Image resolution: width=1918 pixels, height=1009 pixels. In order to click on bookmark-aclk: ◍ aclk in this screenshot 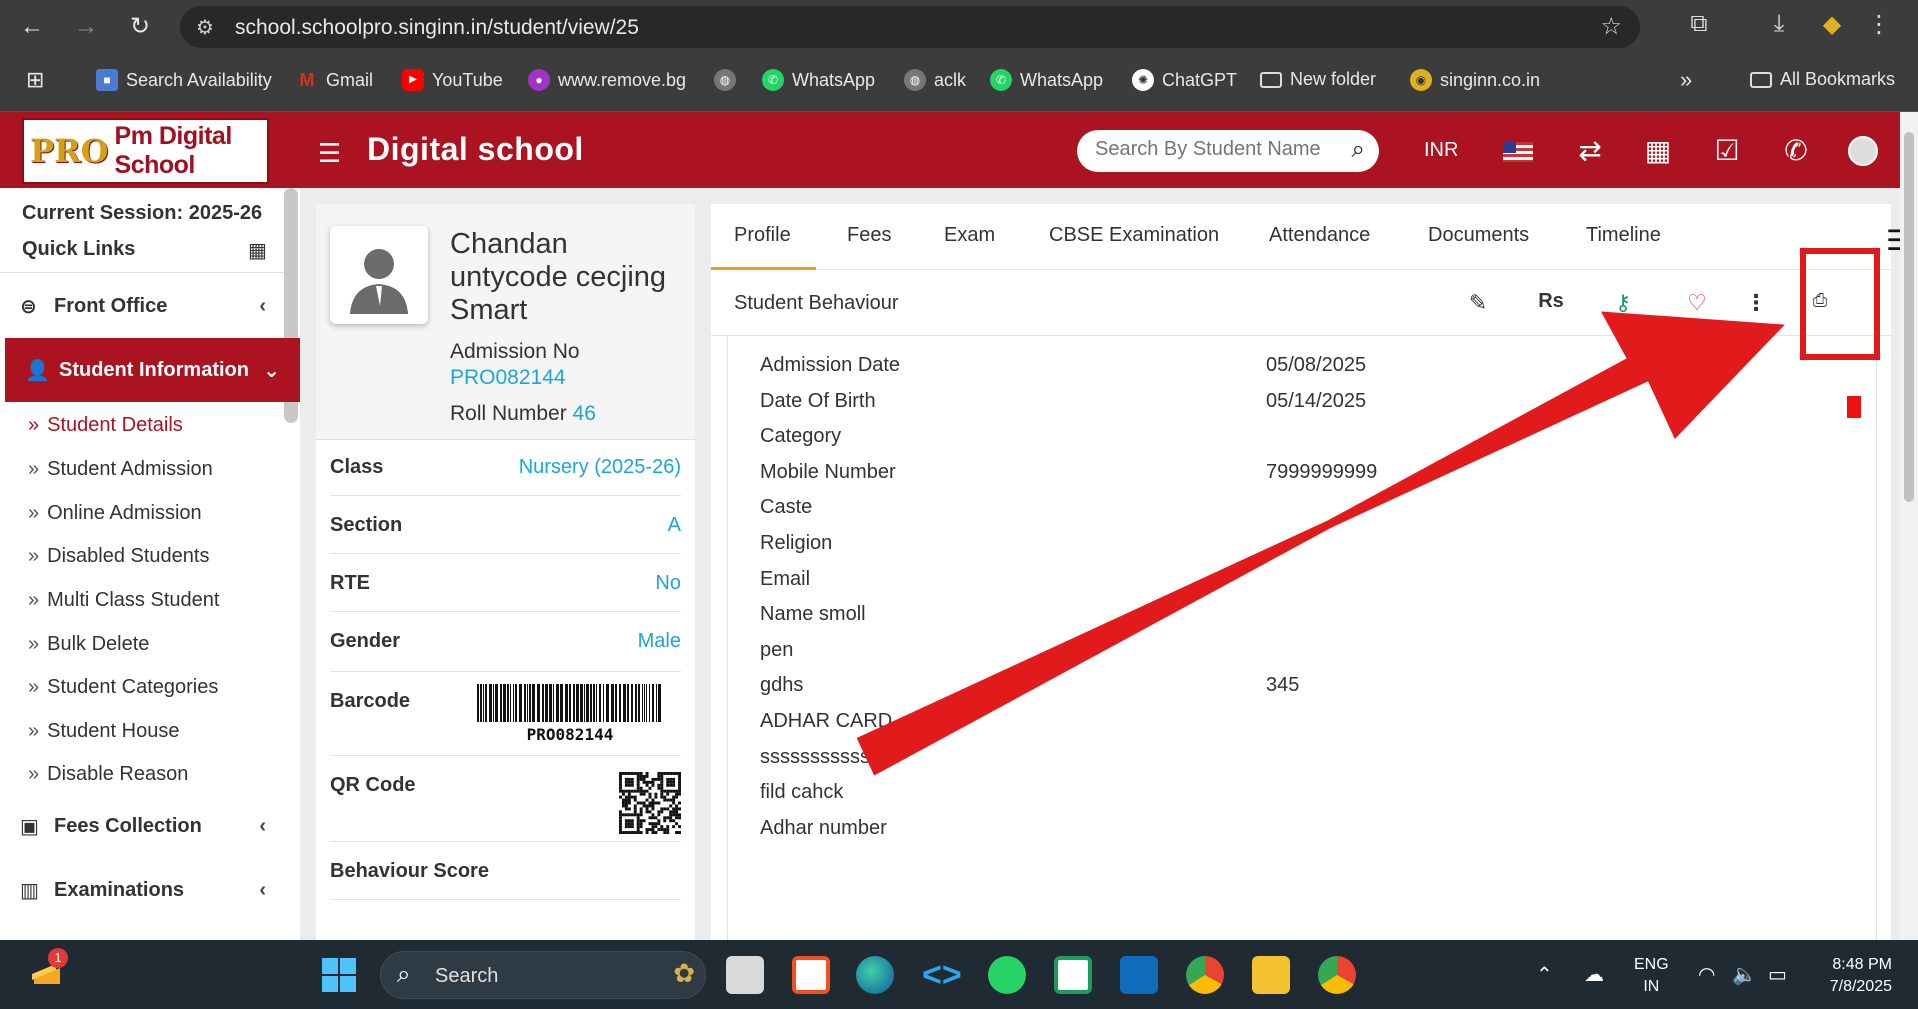, I will do `click(935, 80)`.